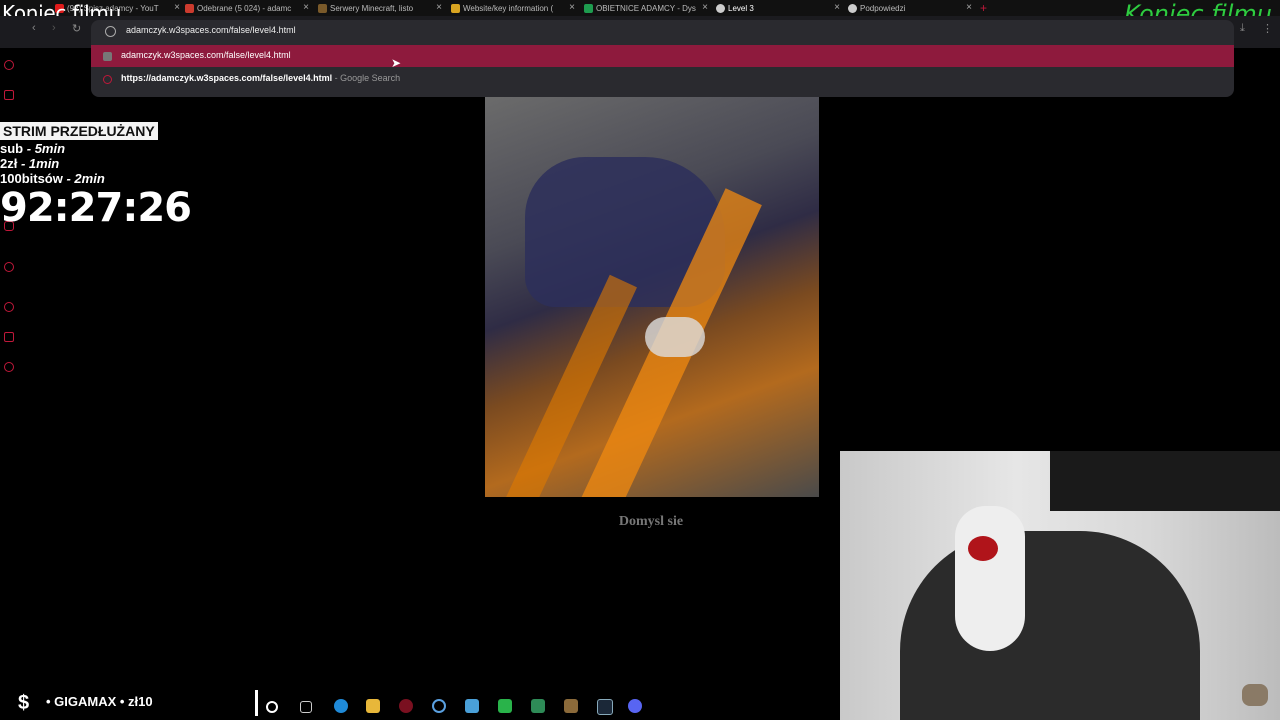  Describe the element at coordinates (883, 8) in the screenshot. I see `tab-label: Podpowiedzi` at that location.